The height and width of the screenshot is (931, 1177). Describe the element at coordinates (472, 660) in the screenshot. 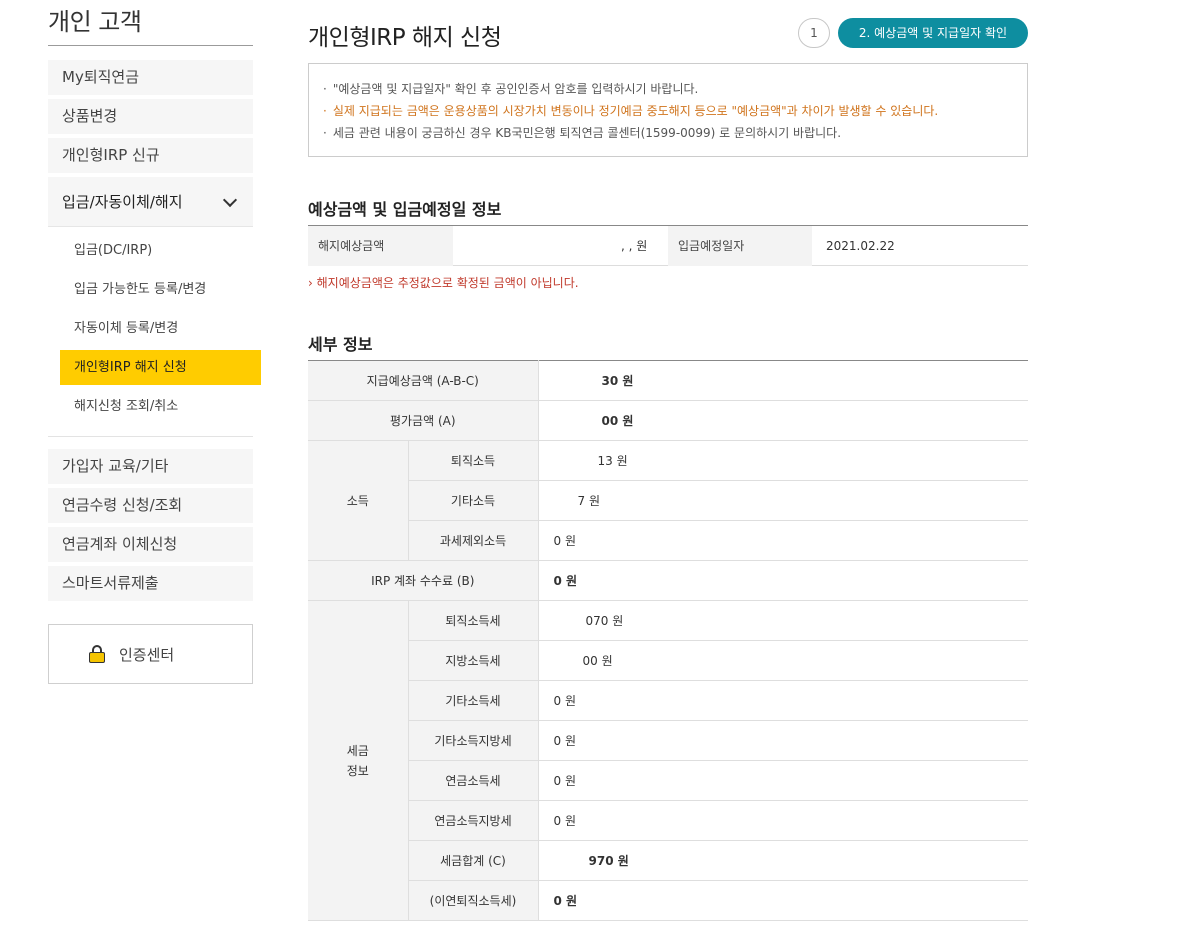

I see `row-label: 지방소득세` at that location.